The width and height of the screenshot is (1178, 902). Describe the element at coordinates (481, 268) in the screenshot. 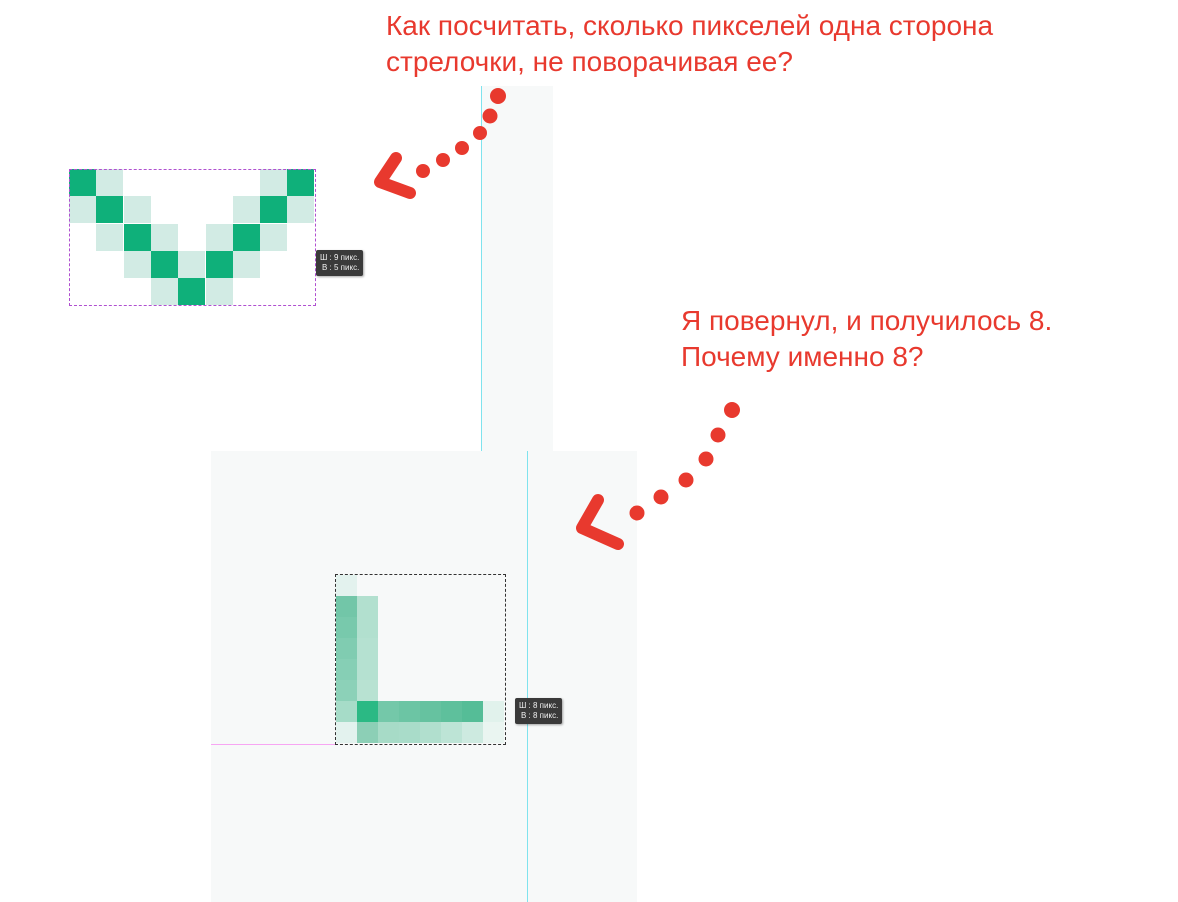

I see `guide-vertical-top` at that location.